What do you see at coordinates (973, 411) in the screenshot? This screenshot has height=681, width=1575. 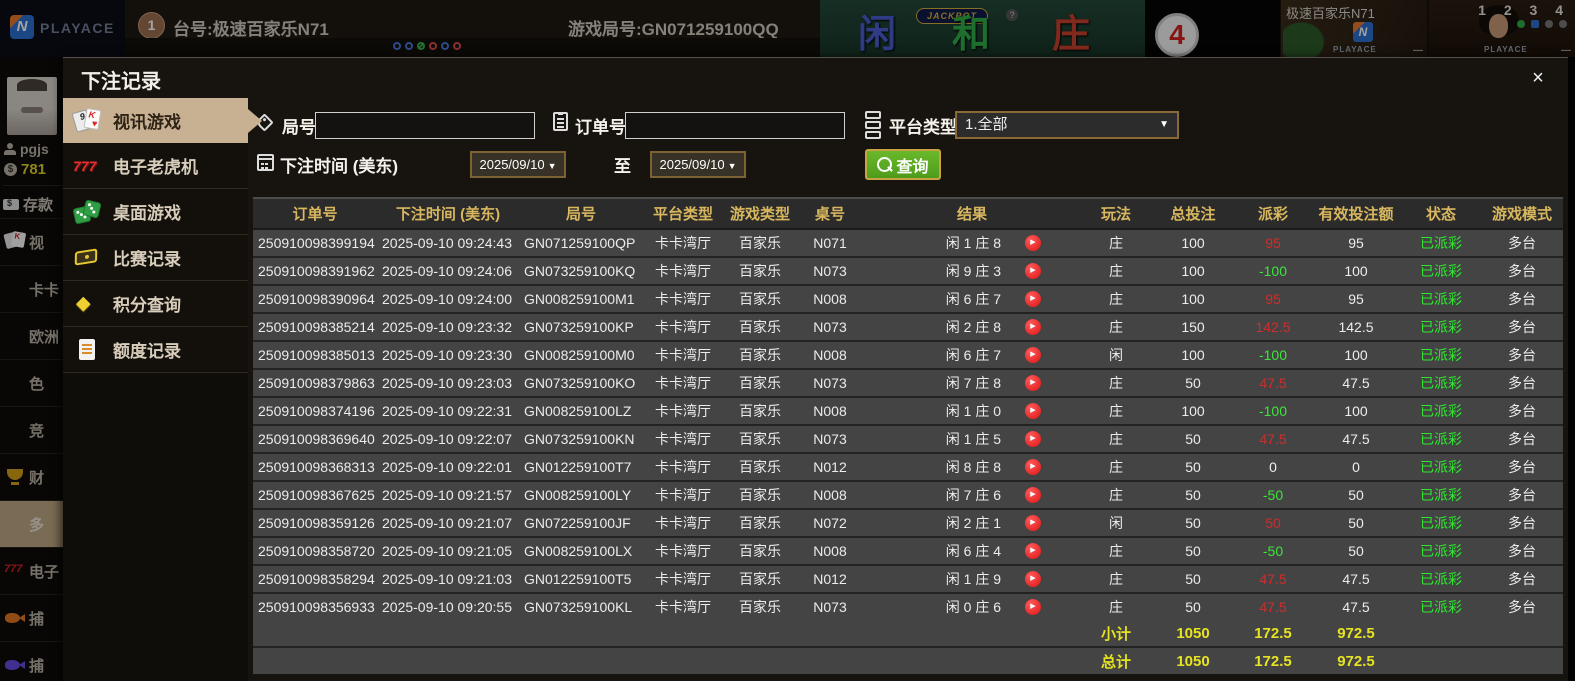 I see `result-text: 闲 1 庄 0` at bounding box center [973, 411].